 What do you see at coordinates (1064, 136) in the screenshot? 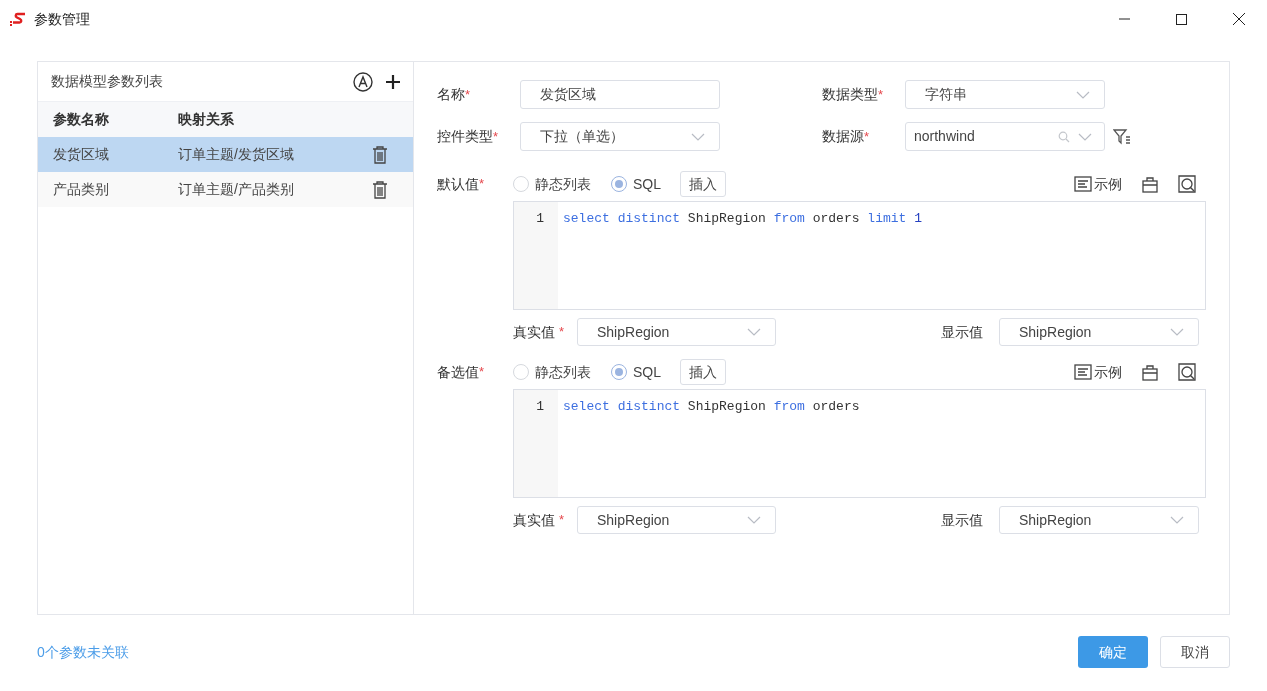
I see `search-icon` at bounding box center [1064, 136].